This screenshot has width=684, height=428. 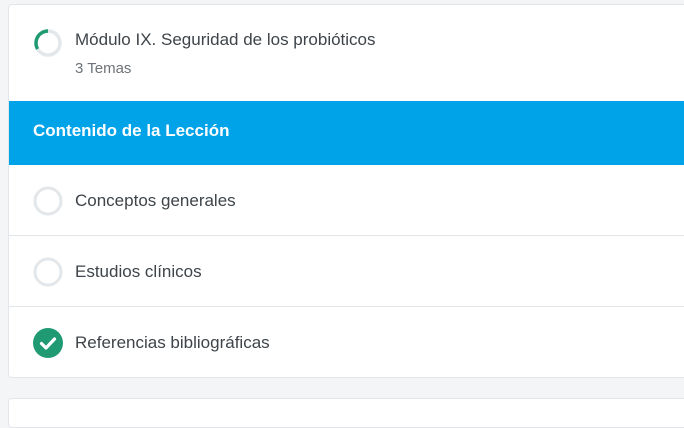 I want to click on next-module-card, so click(x=346, y=413).